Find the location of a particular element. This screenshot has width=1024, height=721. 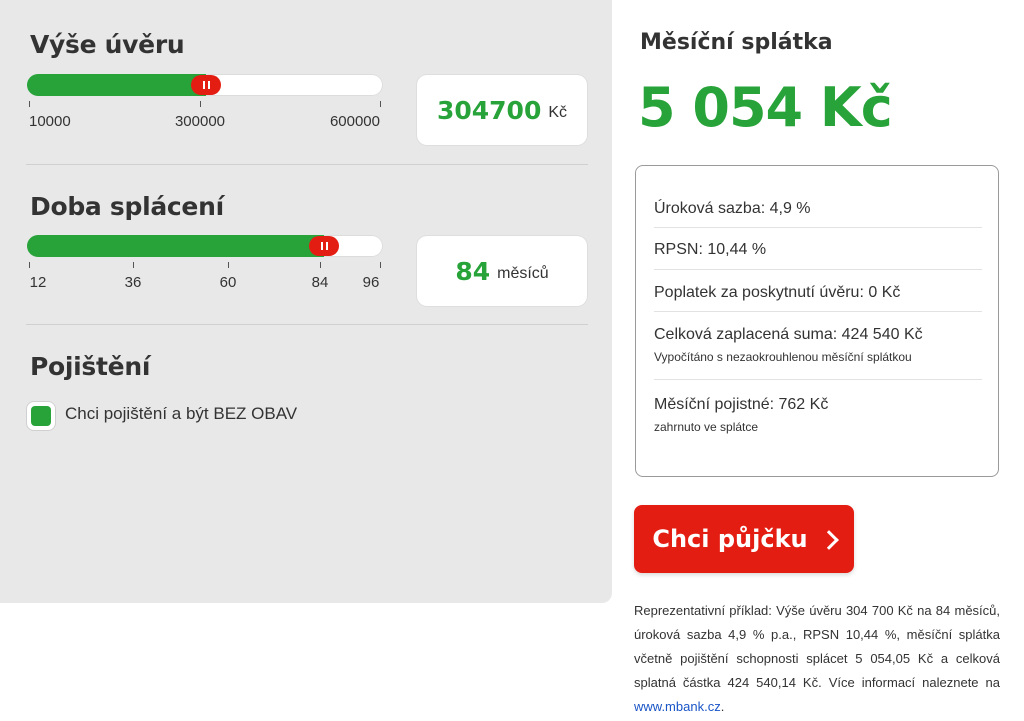

tick-label: 10000 is located at coordinates (50, 121).